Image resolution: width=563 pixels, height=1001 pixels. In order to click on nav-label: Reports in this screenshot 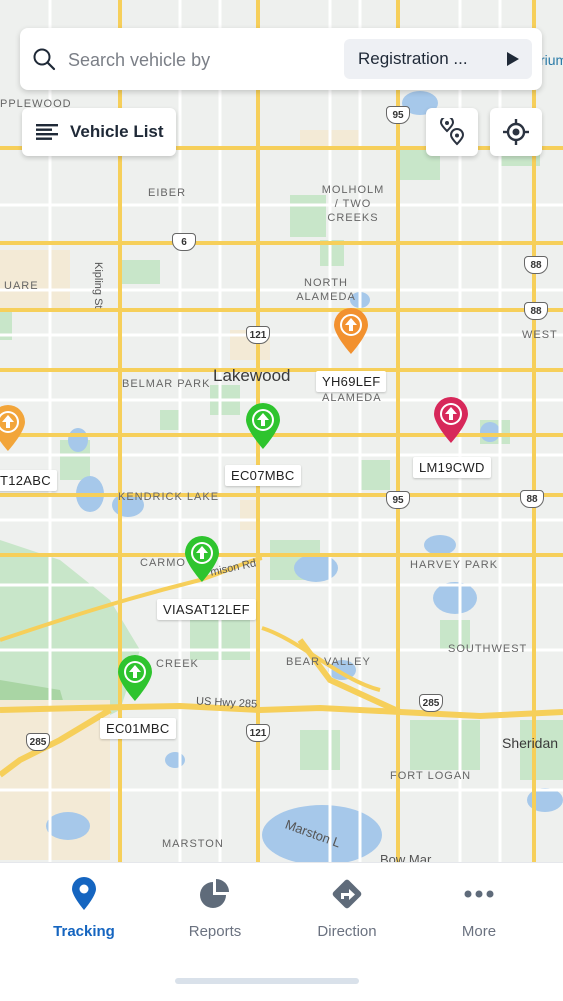, I will do `click(215, 931)`.